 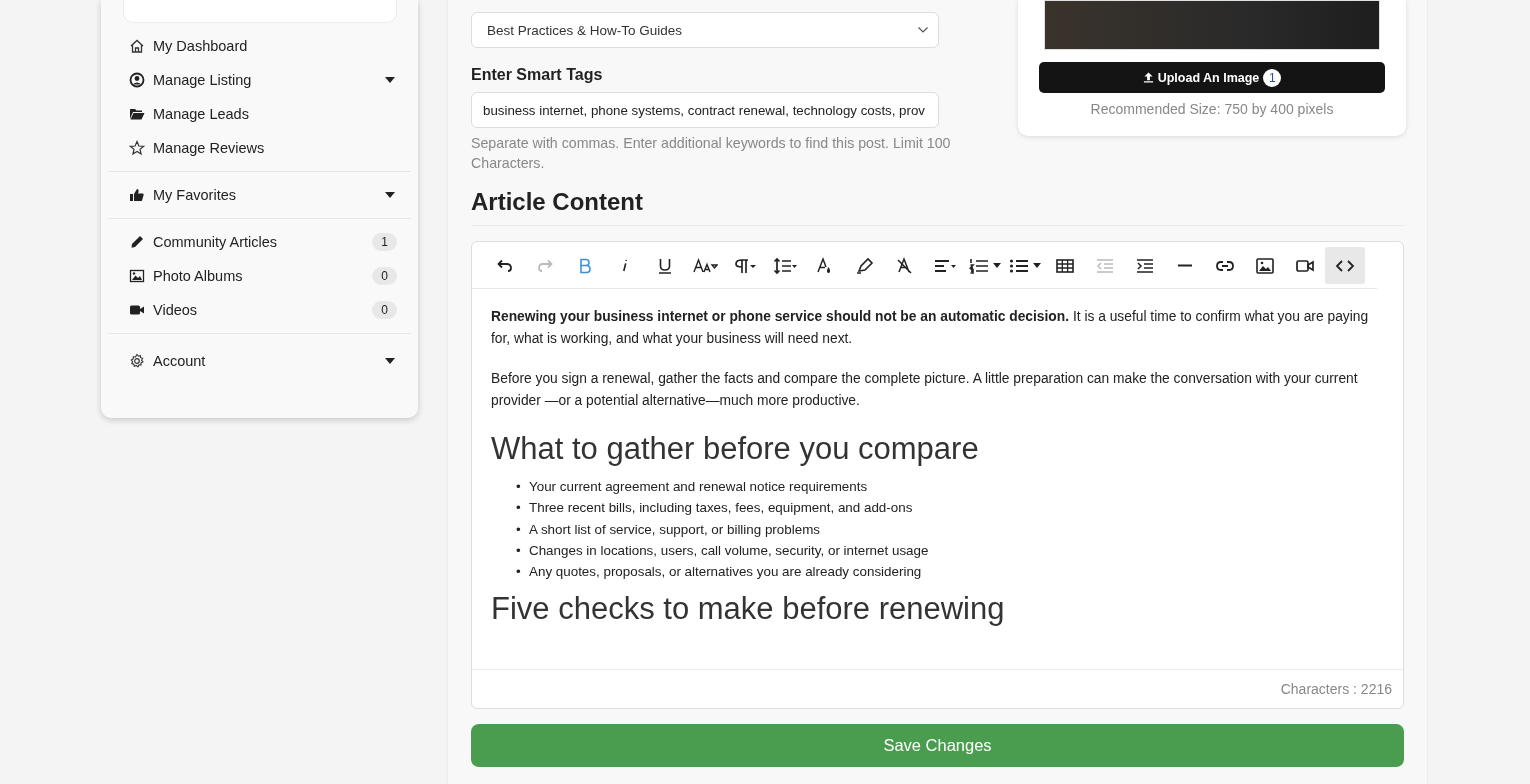 I want to click on list-item: Changes in locations, users, call volume, security, or internet usage, so click(x=729, y=550).